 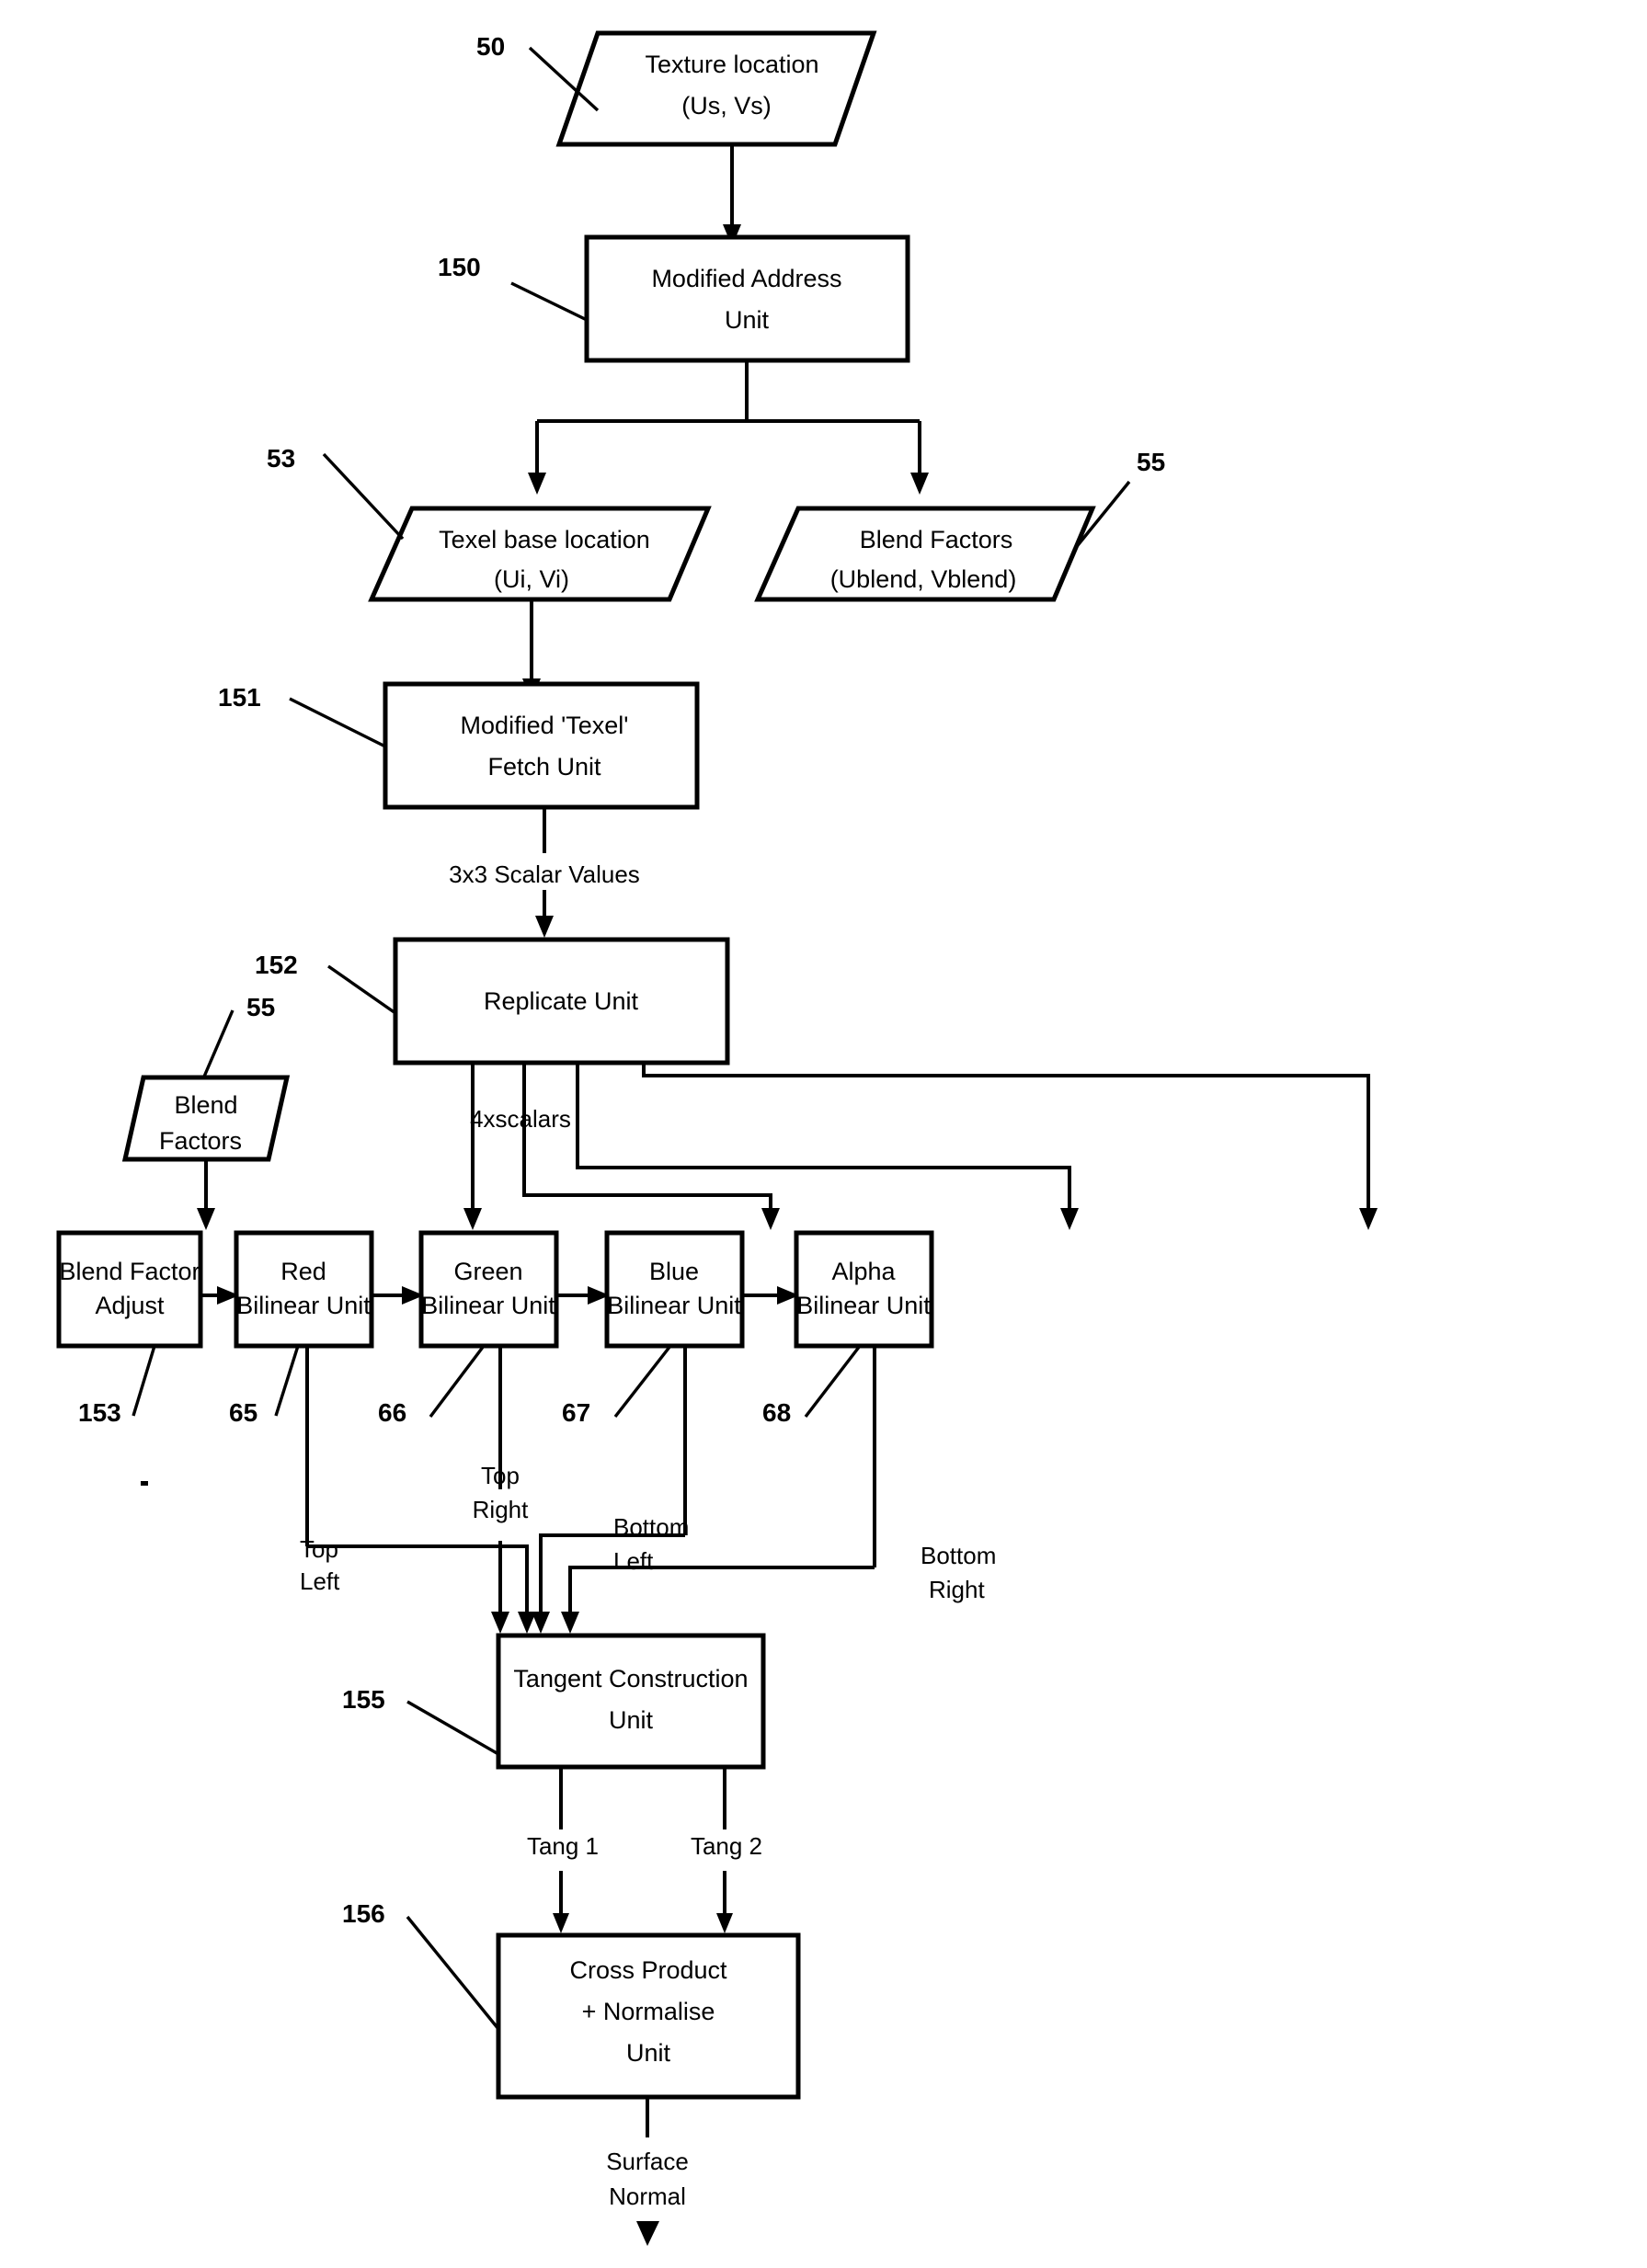 I want to click on node-red-bilinear-unit: Red Bilinear Unit, so click(x=304, y=1289).